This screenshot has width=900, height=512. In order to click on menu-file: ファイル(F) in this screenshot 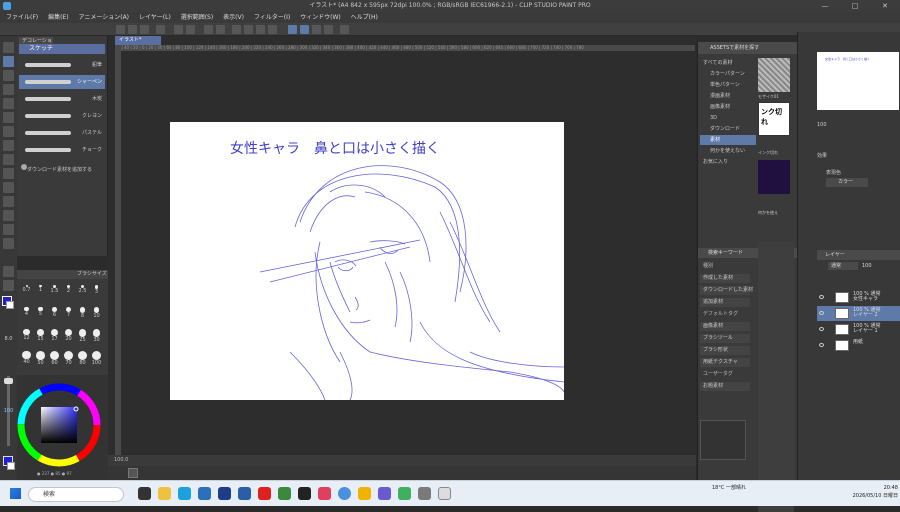, I will do `click(22, 17)`.